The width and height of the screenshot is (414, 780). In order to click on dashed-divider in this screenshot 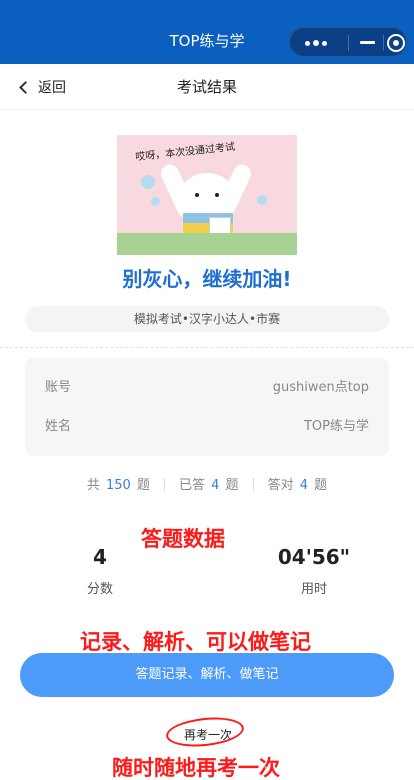, I will do `click(207, 347)`.